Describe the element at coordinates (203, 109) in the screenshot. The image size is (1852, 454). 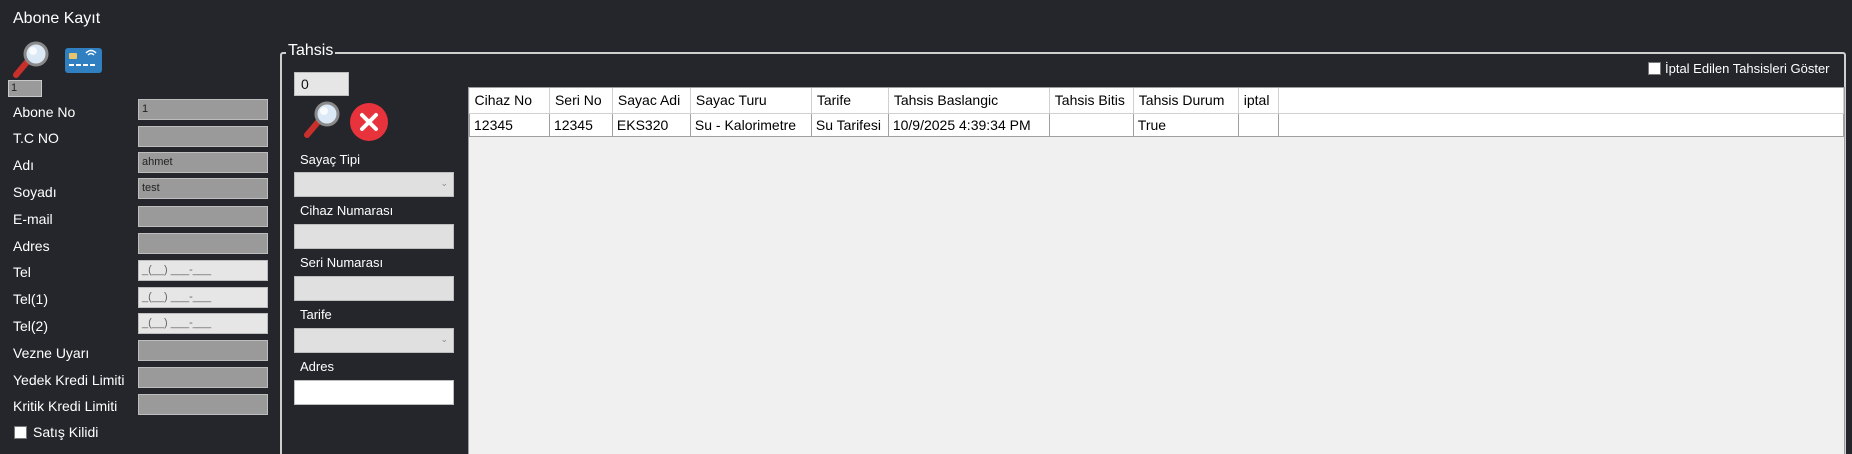
I see `abone-no-field: 1` at that location.